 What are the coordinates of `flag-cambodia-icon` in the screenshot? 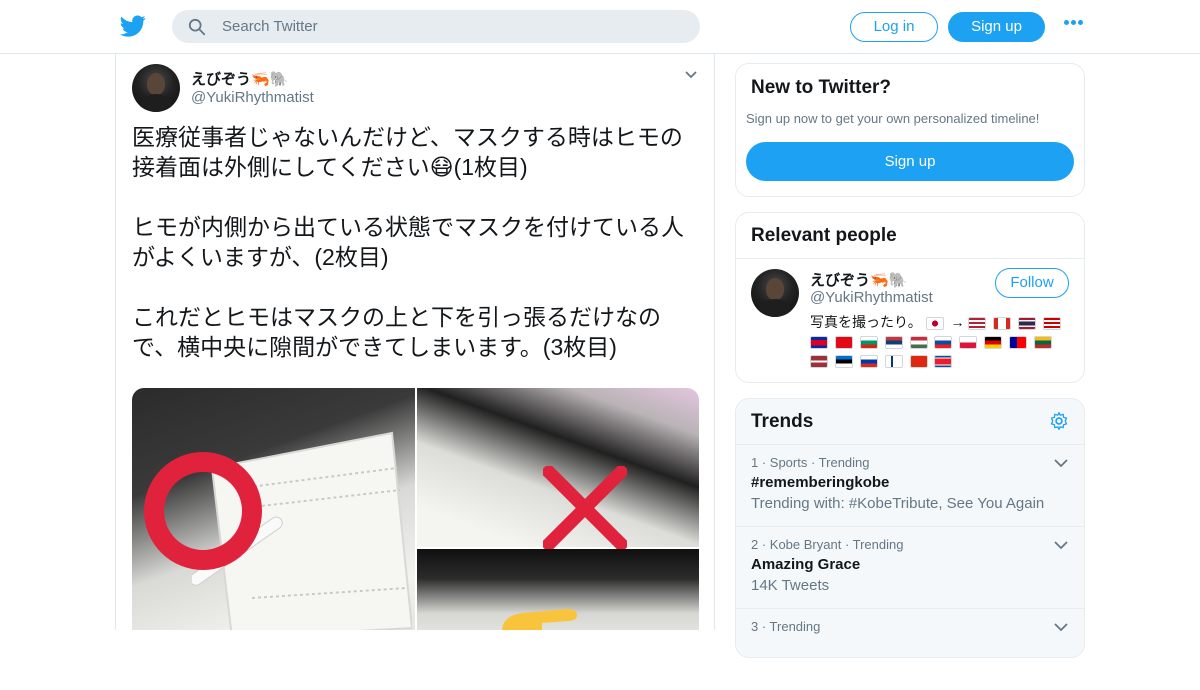 It's located at (819, 342).